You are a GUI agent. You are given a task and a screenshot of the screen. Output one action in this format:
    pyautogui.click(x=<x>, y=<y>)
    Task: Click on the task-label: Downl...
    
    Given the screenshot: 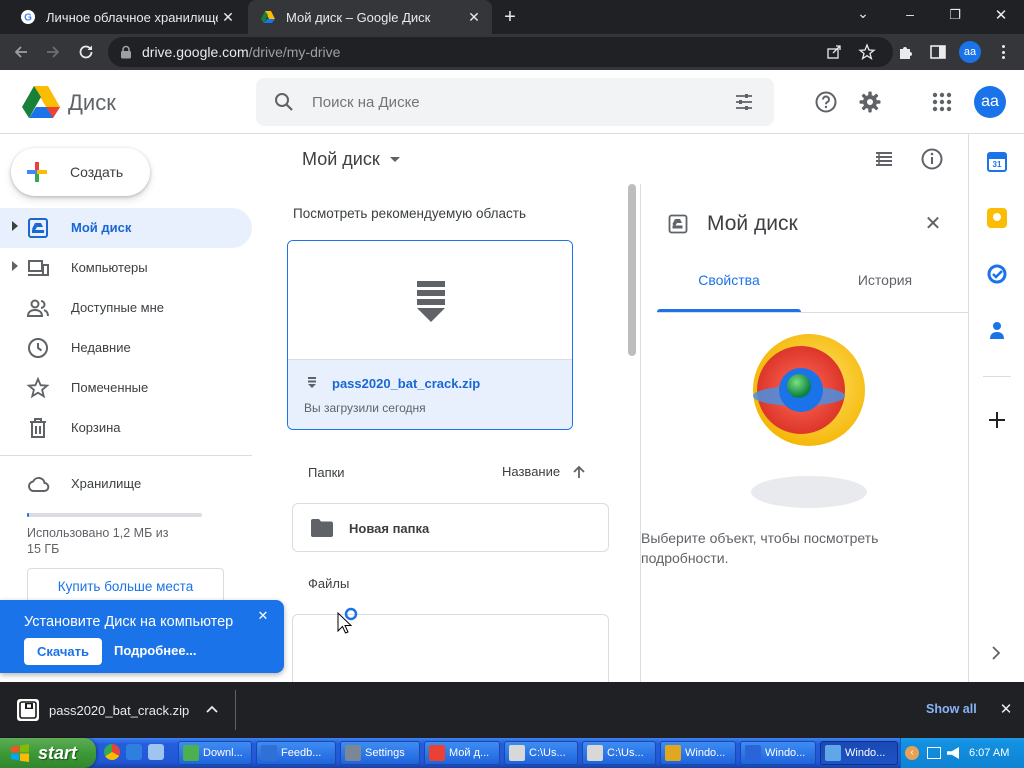 What is the action you would take?
    pyautogui.click(x=223, y=753)
    